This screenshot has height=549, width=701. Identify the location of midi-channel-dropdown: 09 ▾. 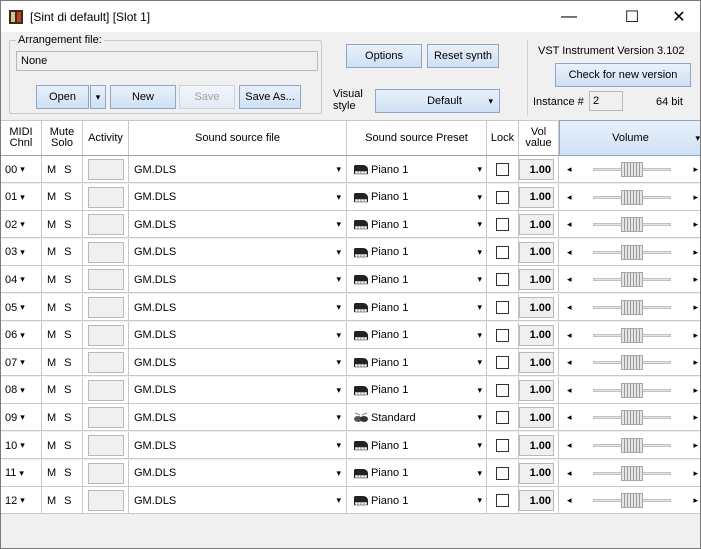
(21, 418).